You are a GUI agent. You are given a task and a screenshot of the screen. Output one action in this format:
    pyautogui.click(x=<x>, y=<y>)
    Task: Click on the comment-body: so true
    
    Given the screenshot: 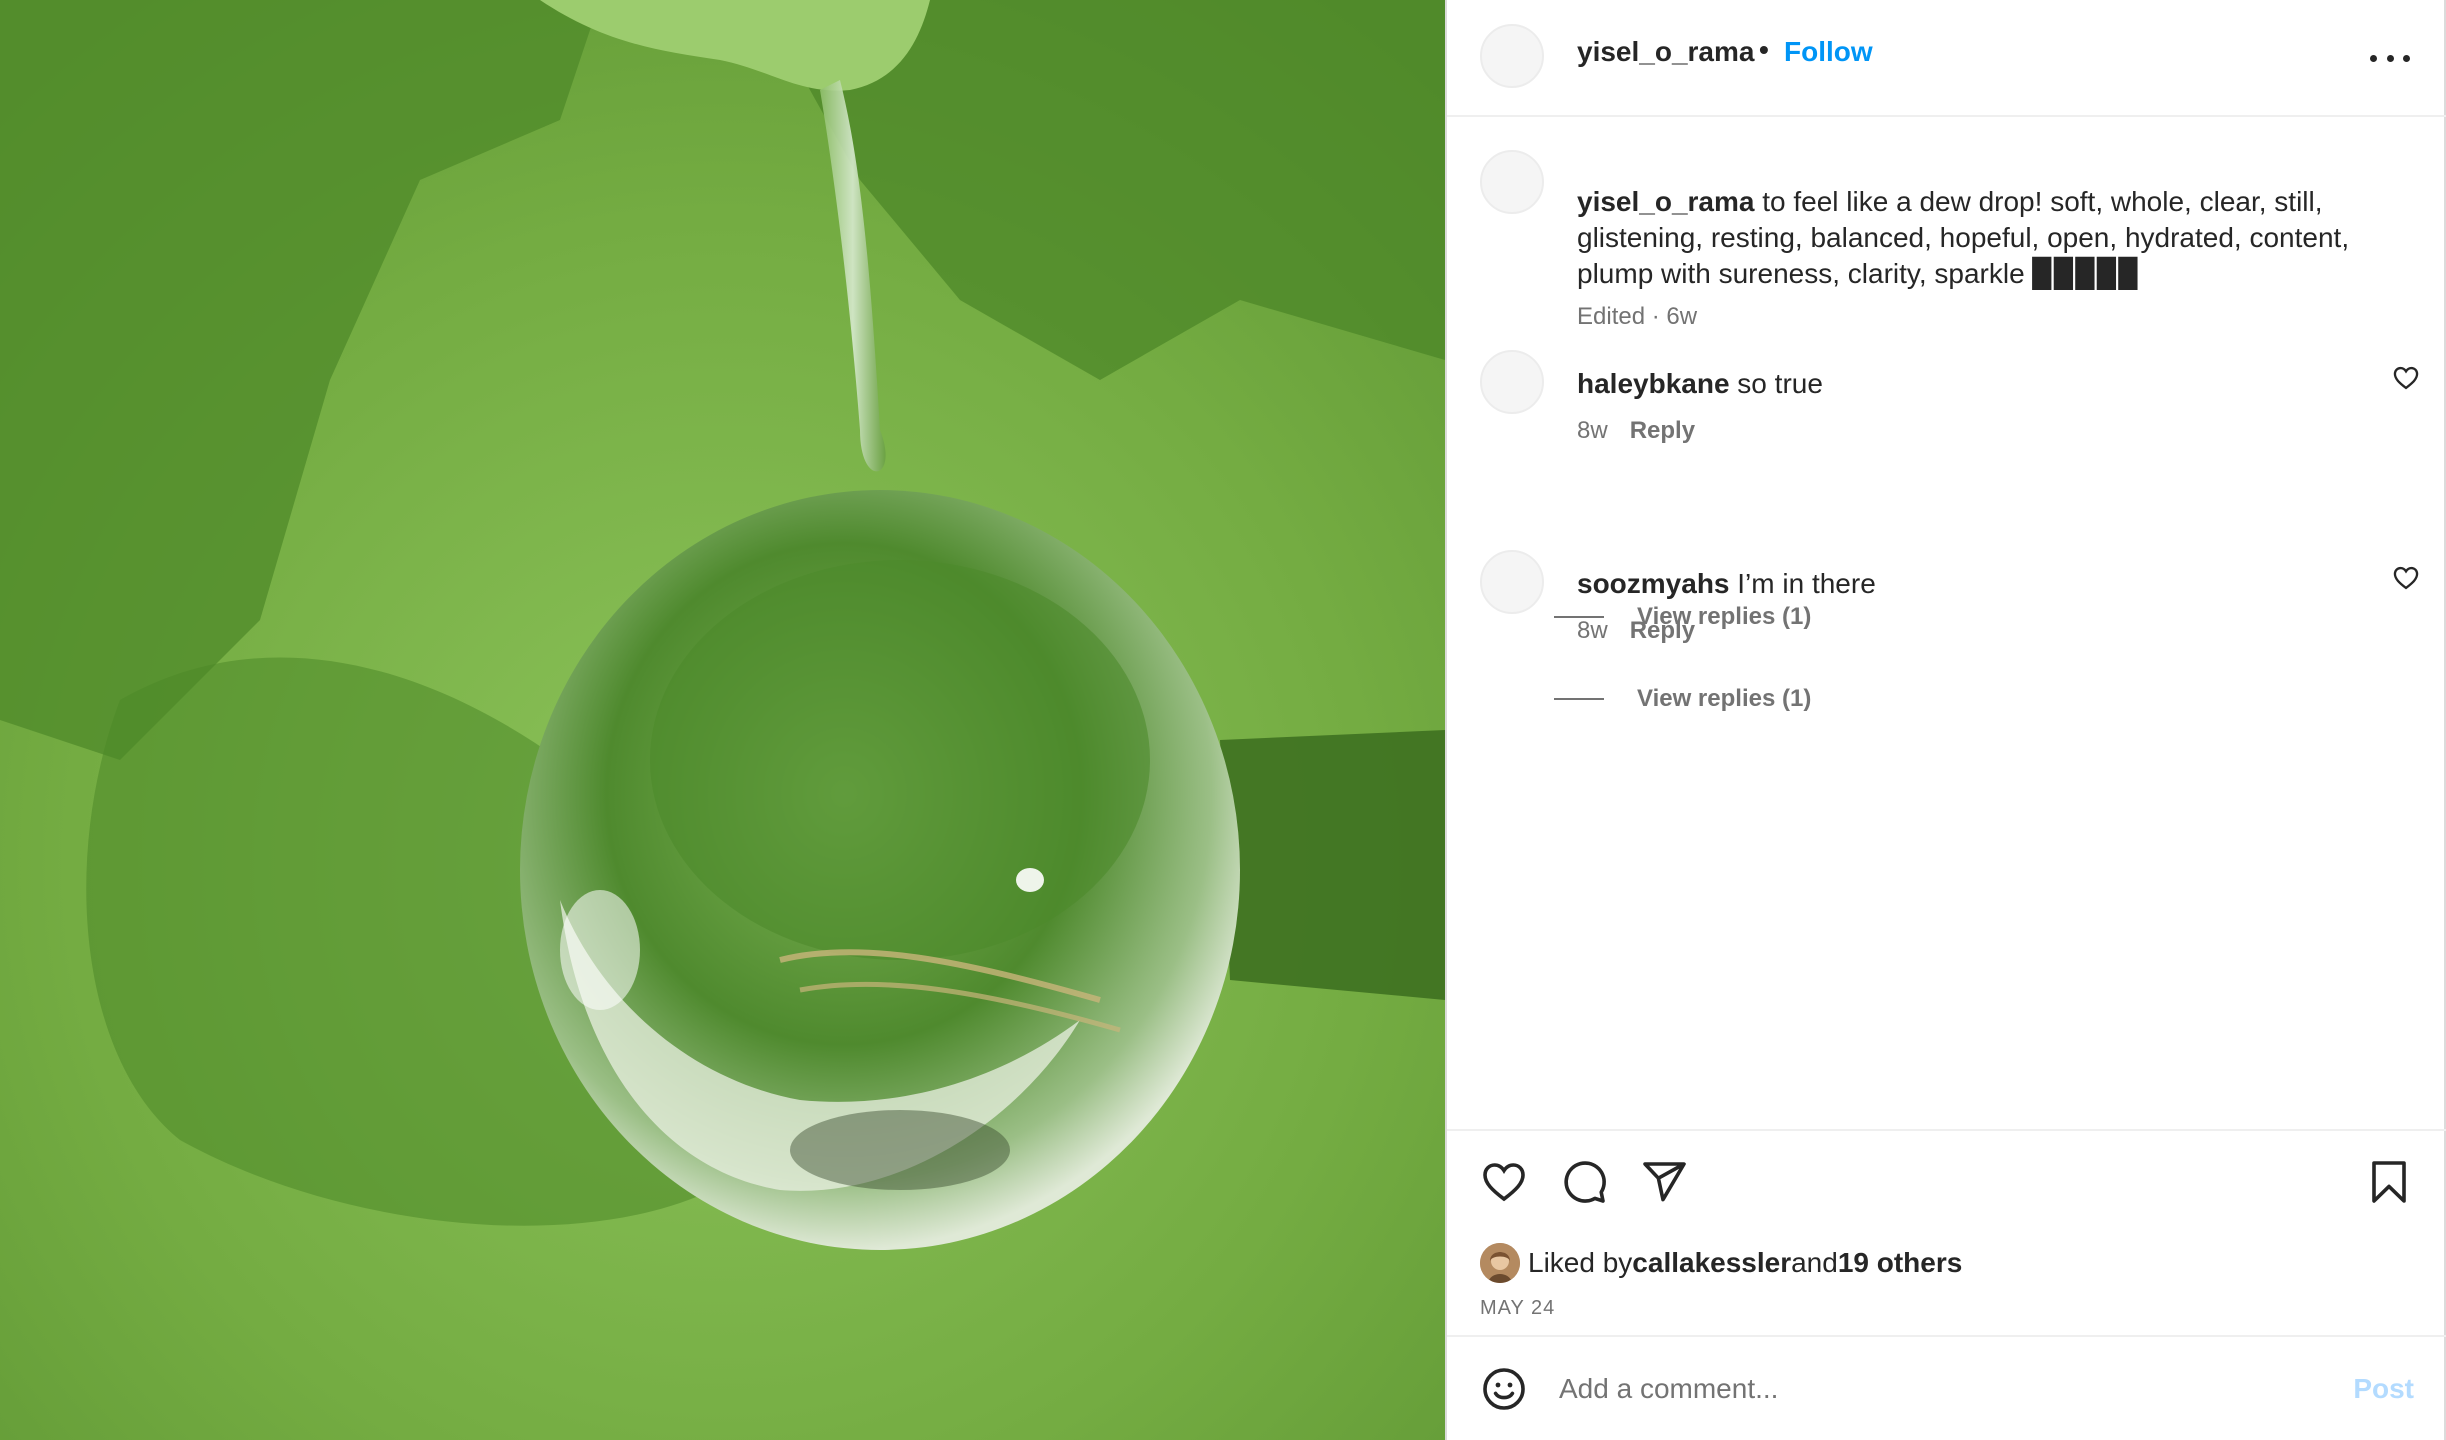 What is the action you would take?
    pyautogui.click(x=1776, y=383)
    